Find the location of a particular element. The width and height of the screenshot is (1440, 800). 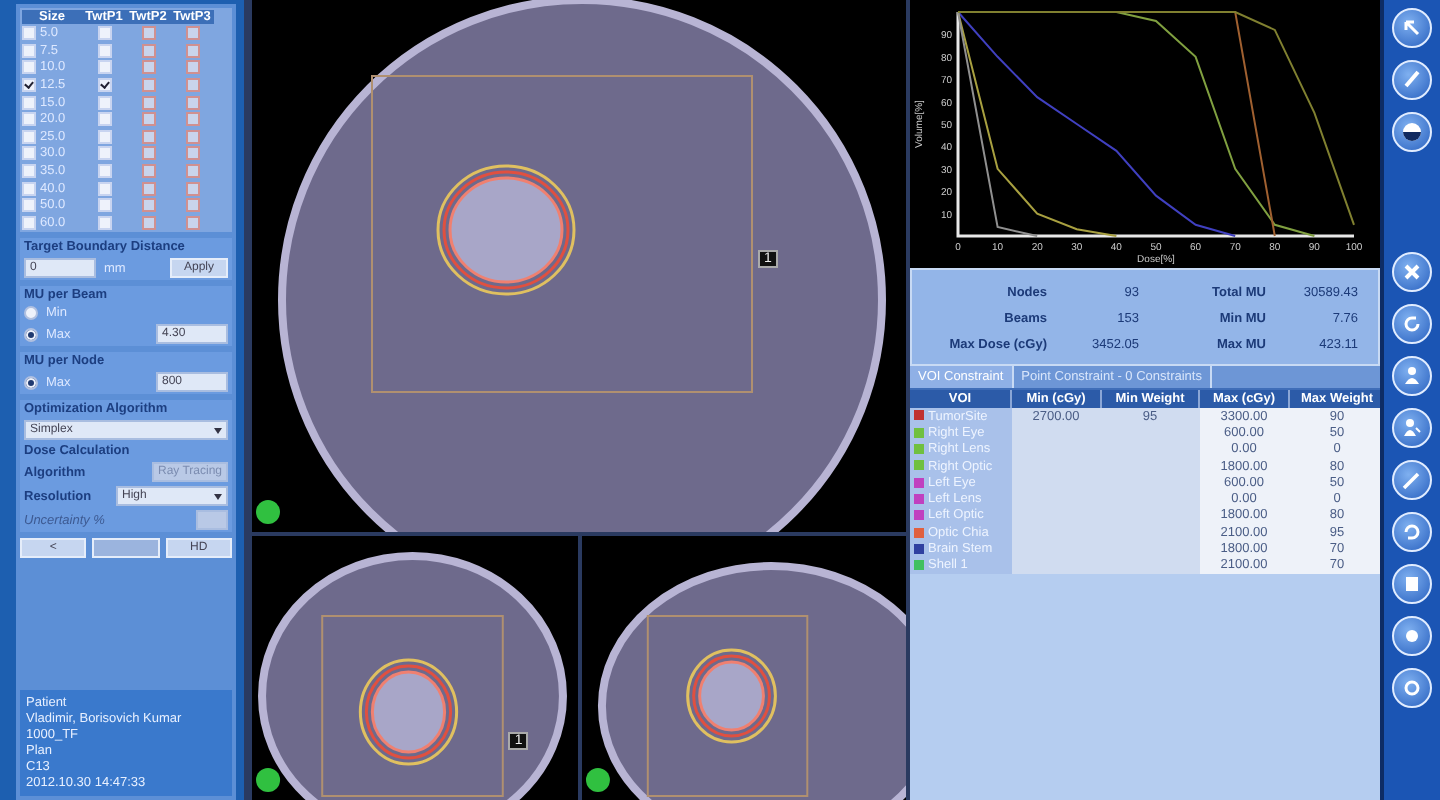

brush-icon is located at coordinates (1412, 480).